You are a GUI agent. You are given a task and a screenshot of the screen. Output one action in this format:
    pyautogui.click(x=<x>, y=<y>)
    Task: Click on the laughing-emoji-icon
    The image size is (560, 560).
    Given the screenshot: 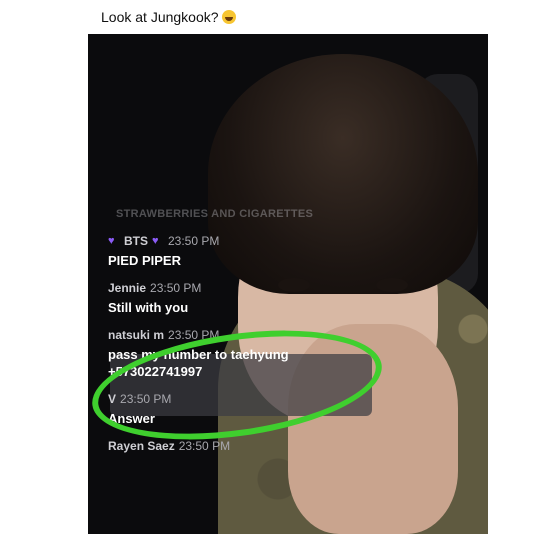 What is the action you would take?
    pyautogui.click(x=228, y=17)
    